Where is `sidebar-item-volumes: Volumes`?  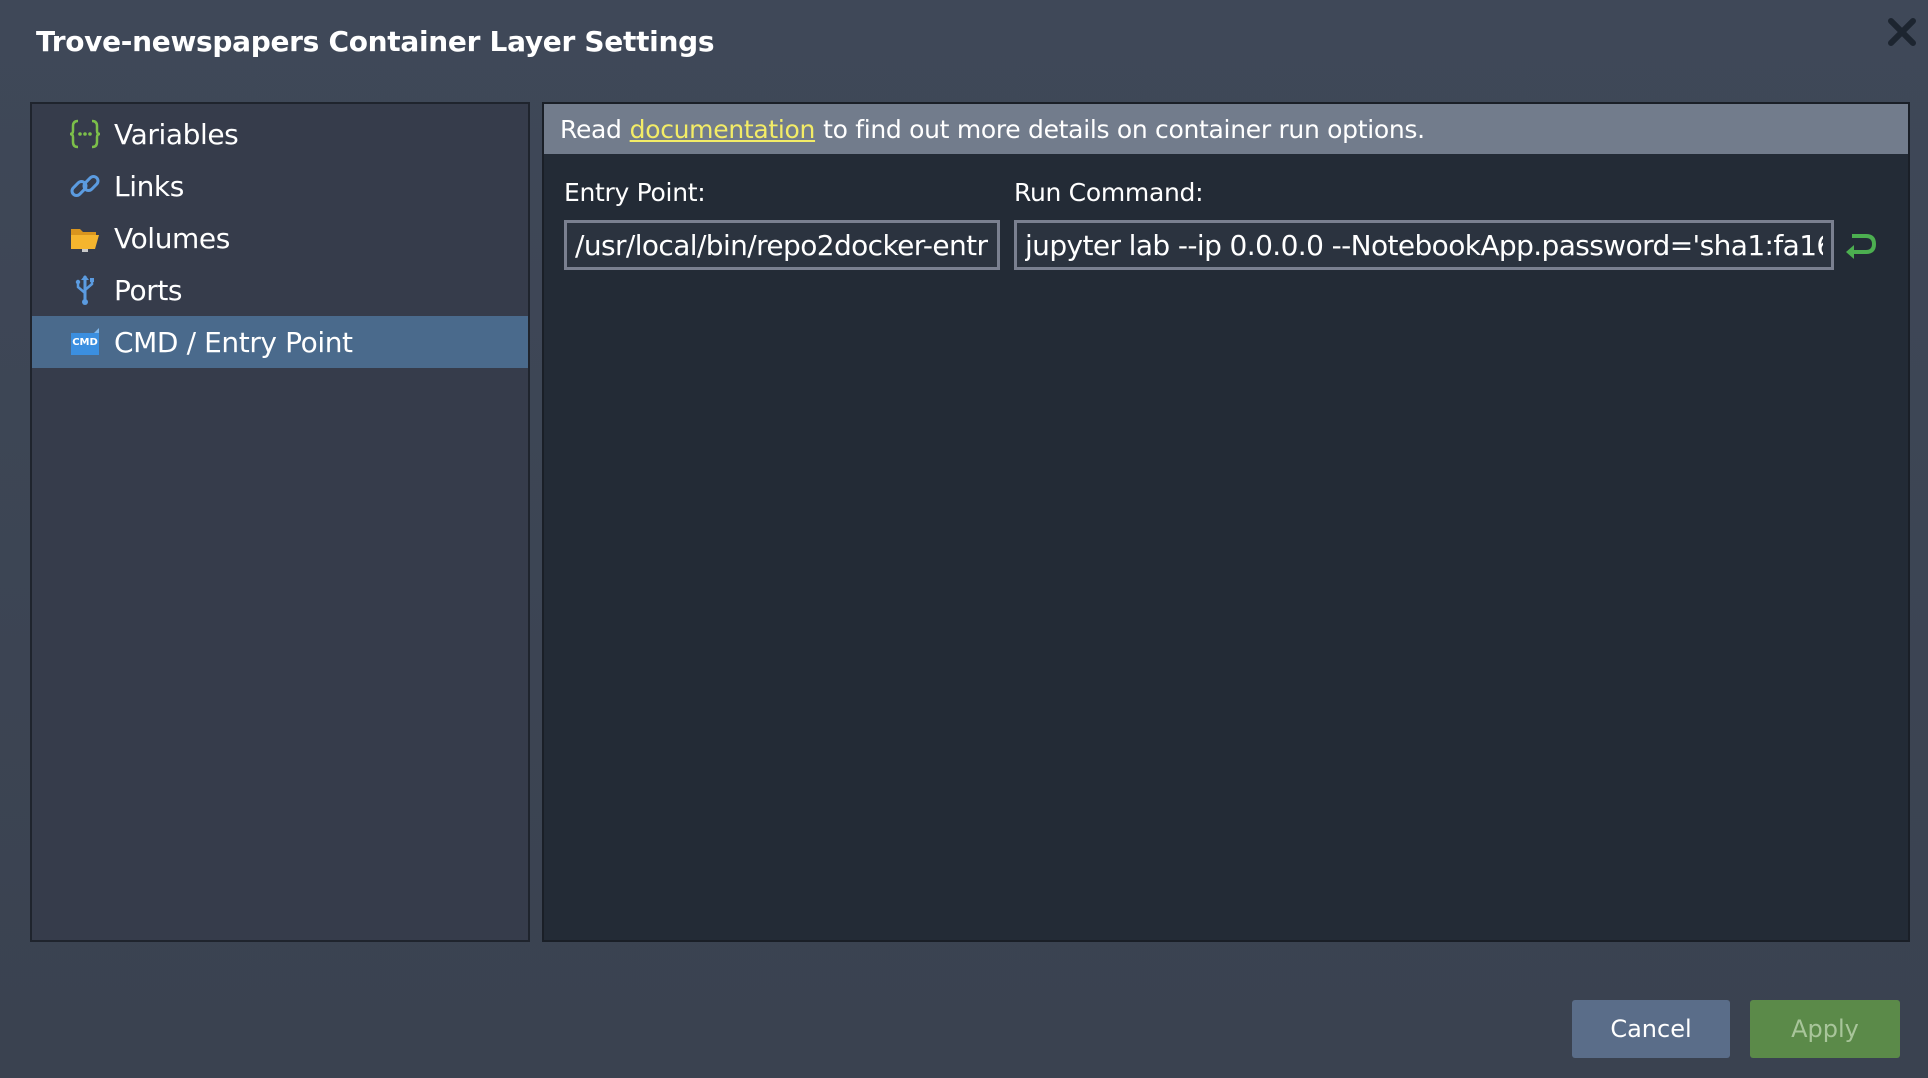
sidebar-item-volumes: Volumes is located at coordinates (280, 238).